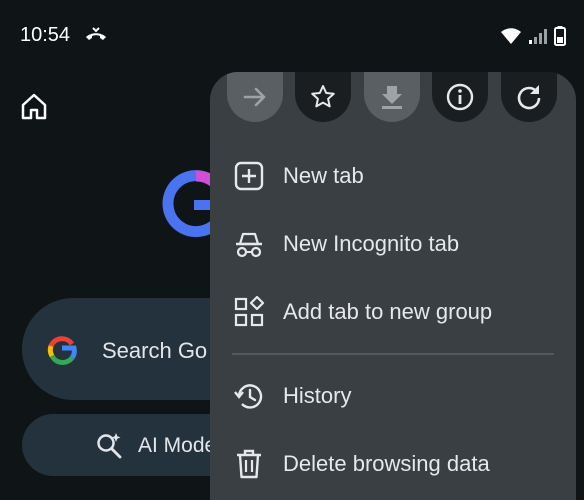  I want to click on history-icon, so click(248, 396).